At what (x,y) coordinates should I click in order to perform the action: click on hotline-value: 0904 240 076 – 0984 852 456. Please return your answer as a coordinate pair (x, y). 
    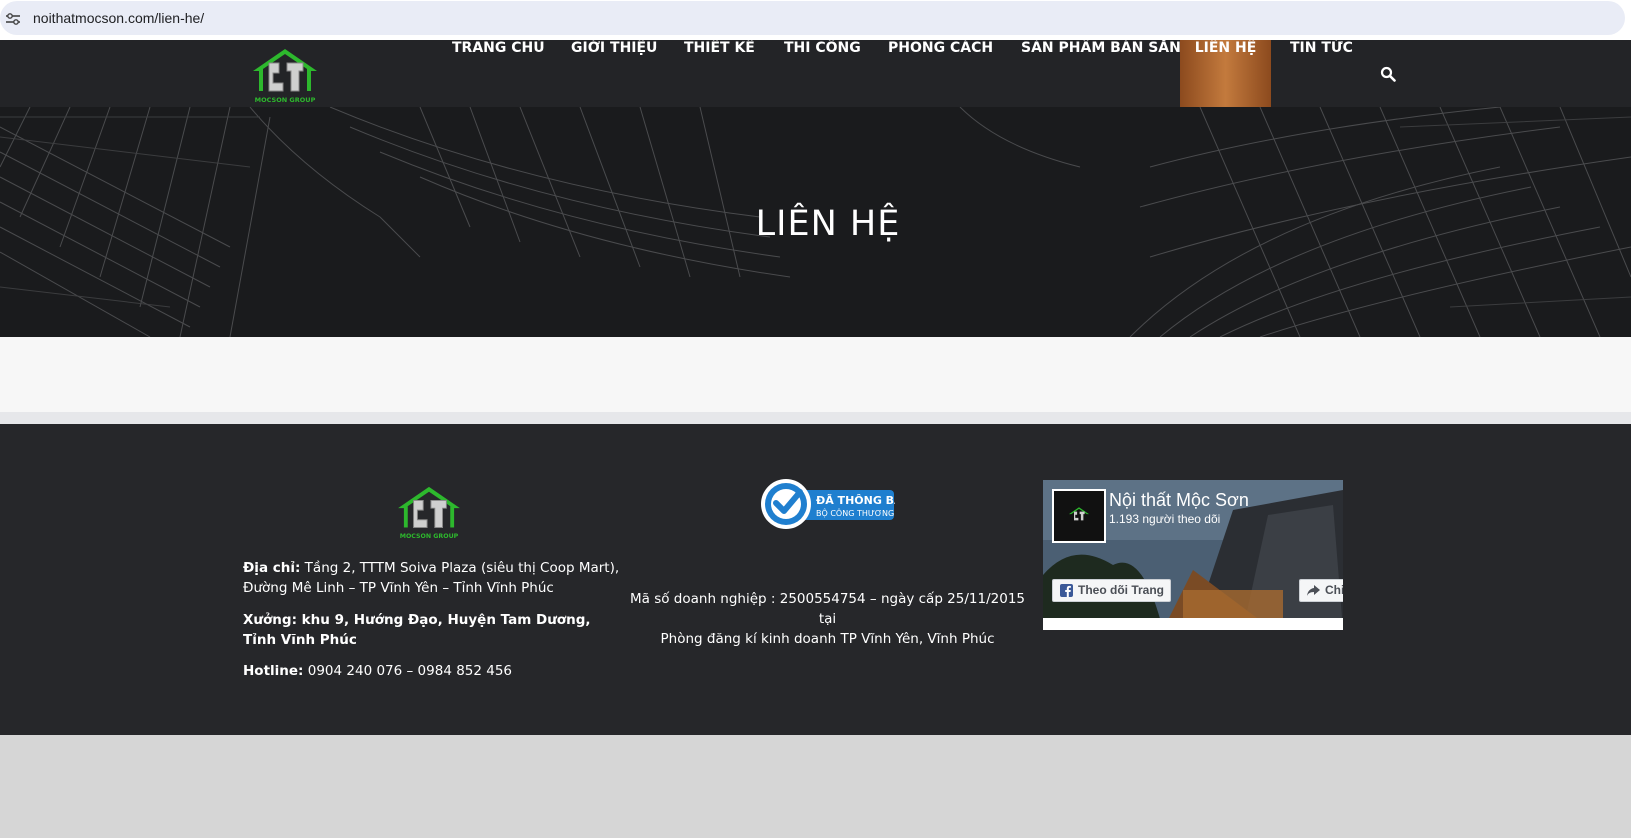
    Looking at the image, I should click on (407, 671).